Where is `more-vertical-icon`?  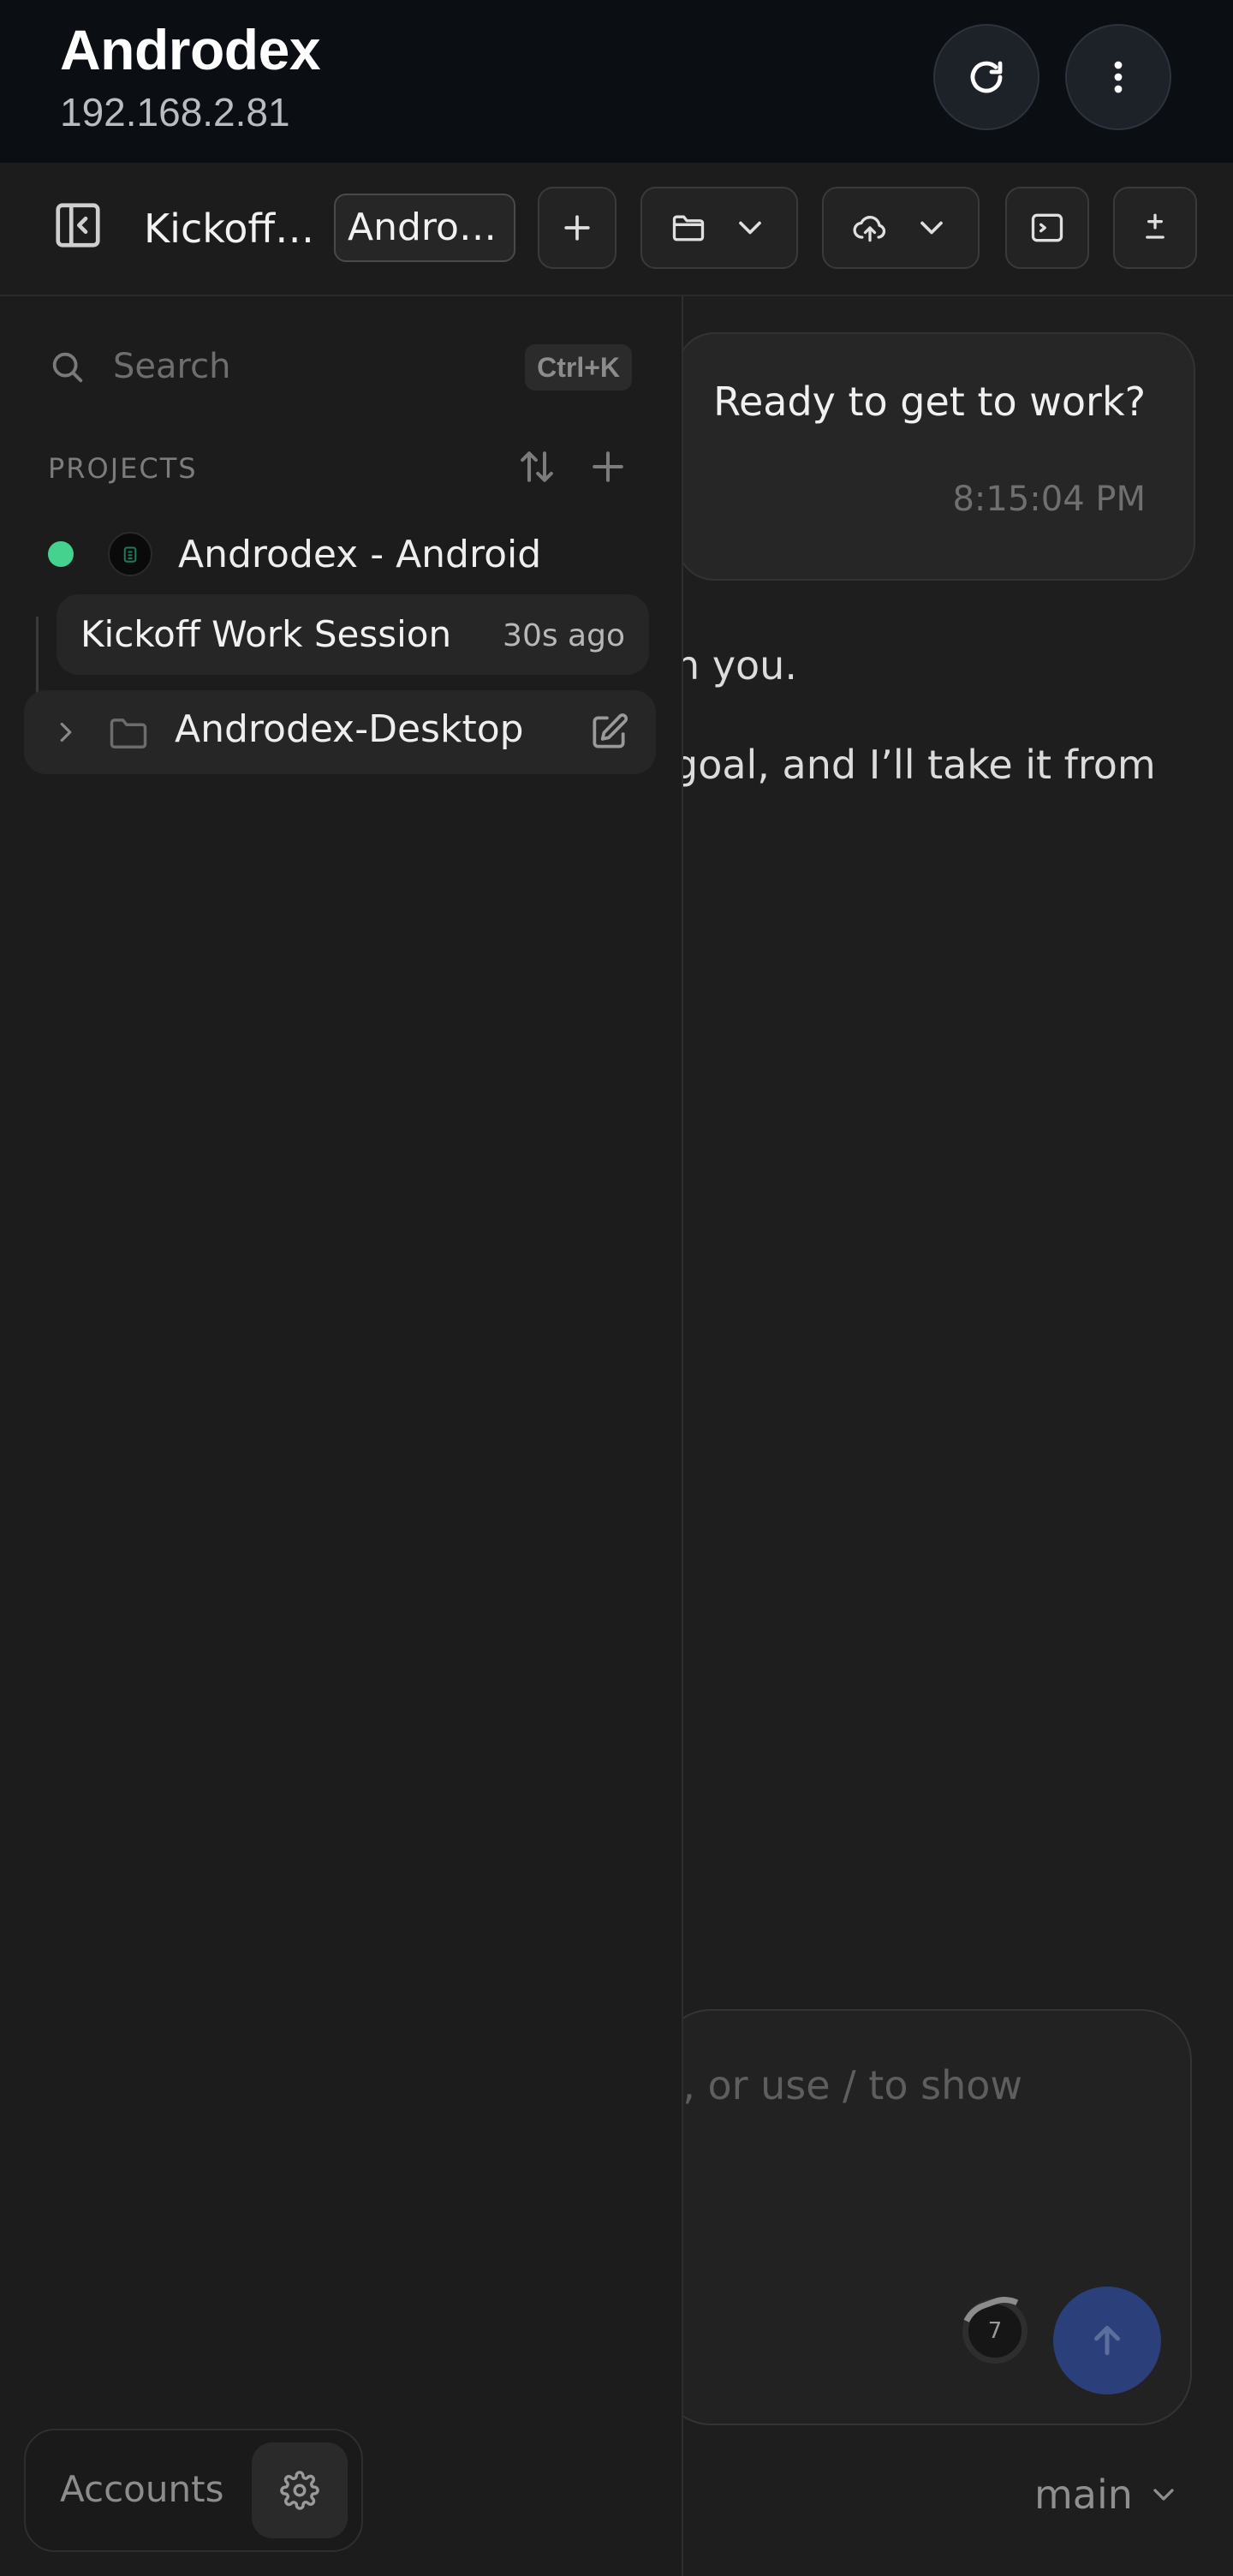 more-vertical-icon is located at coordinates (1118, 77).